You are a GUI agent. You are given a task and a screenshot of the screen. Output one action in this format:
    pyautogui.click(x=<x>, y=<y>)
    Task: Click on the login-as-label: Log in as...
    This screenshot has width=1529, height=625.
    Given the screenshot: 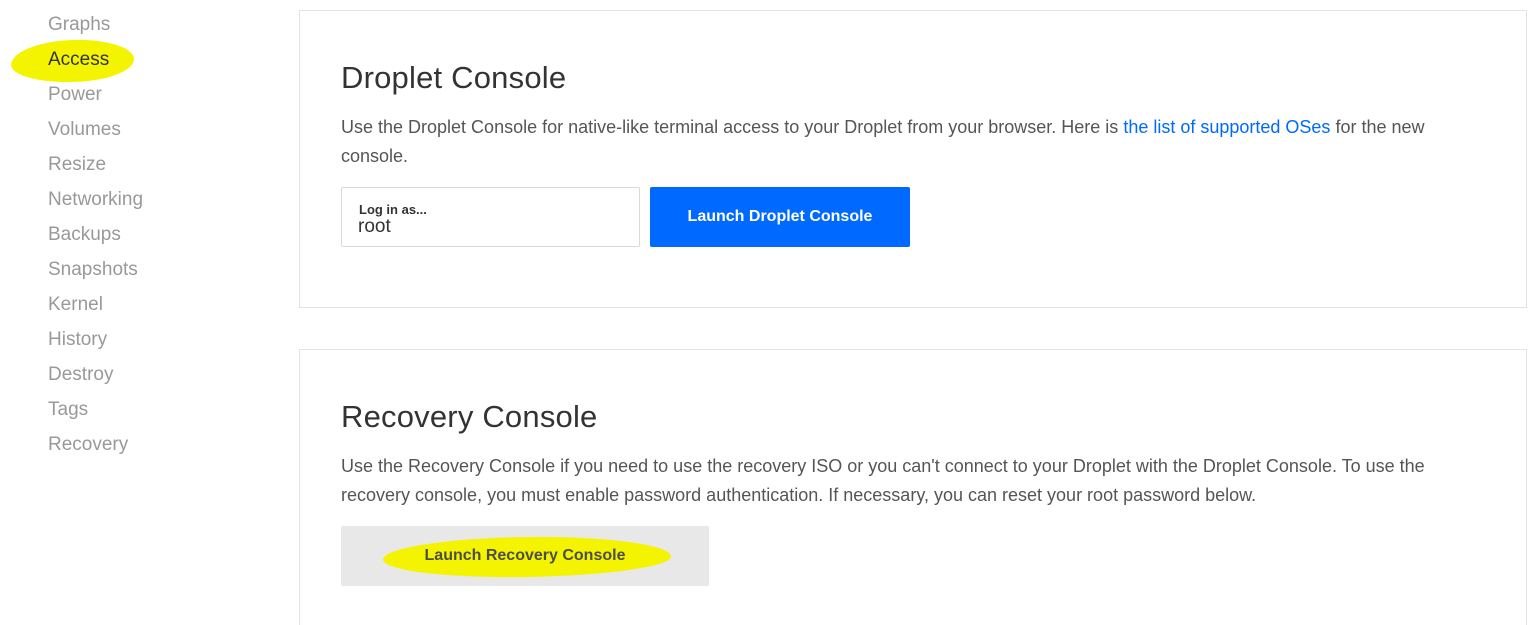 What is the action you would take?
    pyautogui.click(x=393, y=209)
    